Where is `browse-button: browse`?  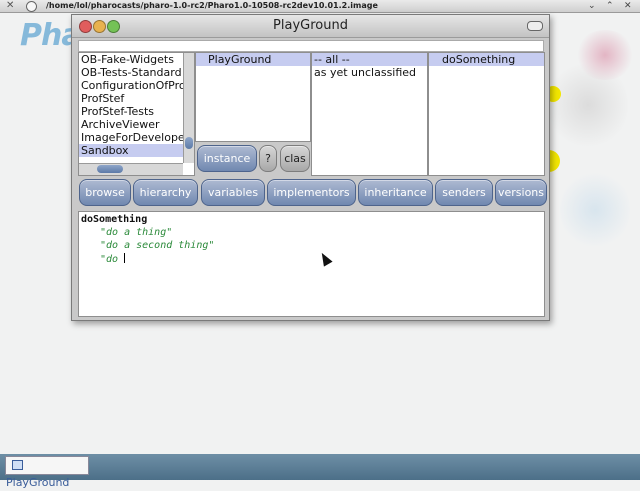 browse-button: browse is located at coordinates (105, 192).